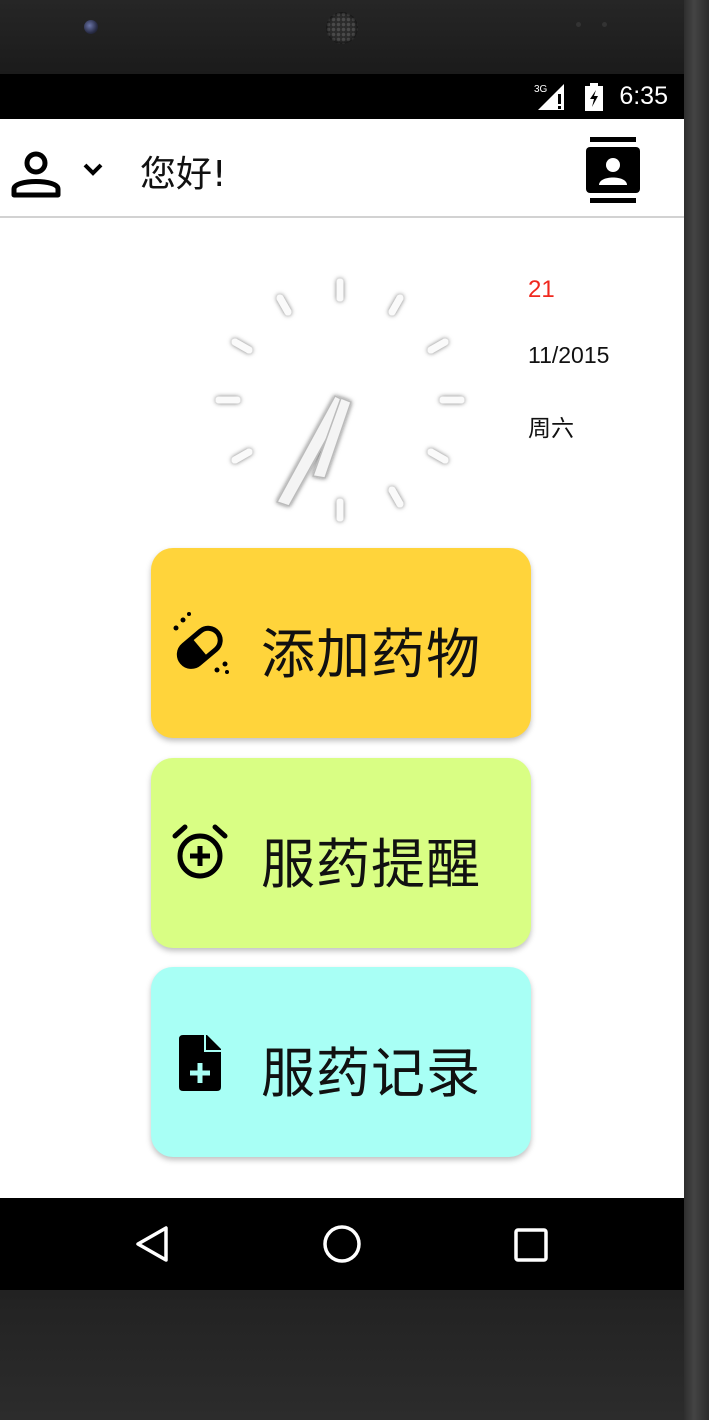 The height and width of the screenshot is (1420, 709). Describe the element at coordinates (696, 710) in the screenshot. I see `device-right-edge` at that location.